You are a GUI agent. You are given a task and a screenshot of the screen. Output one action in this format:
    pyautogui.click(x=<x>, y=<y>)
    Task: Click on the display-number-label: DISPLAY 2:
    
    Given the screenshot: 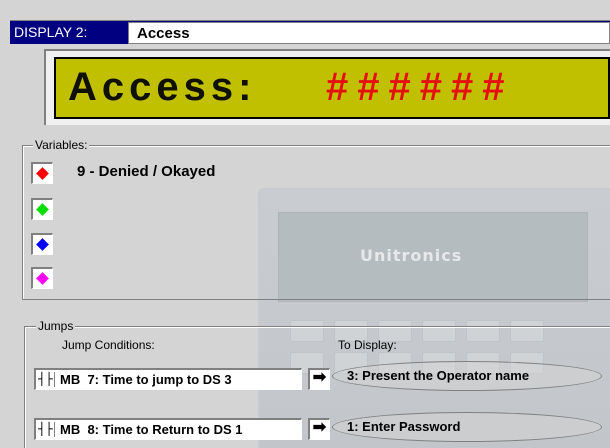 What is the action you would take?
    pyautogui.click(x=51, y=32)
    